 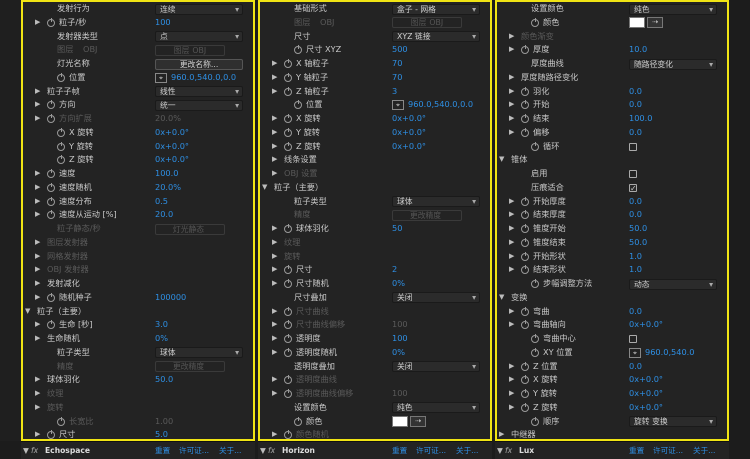 What do you see at coordinates (612, 312) in the screenshot?
I see `property-row: ▶ 弯曲 0.0` at bounding box center [612, 312].